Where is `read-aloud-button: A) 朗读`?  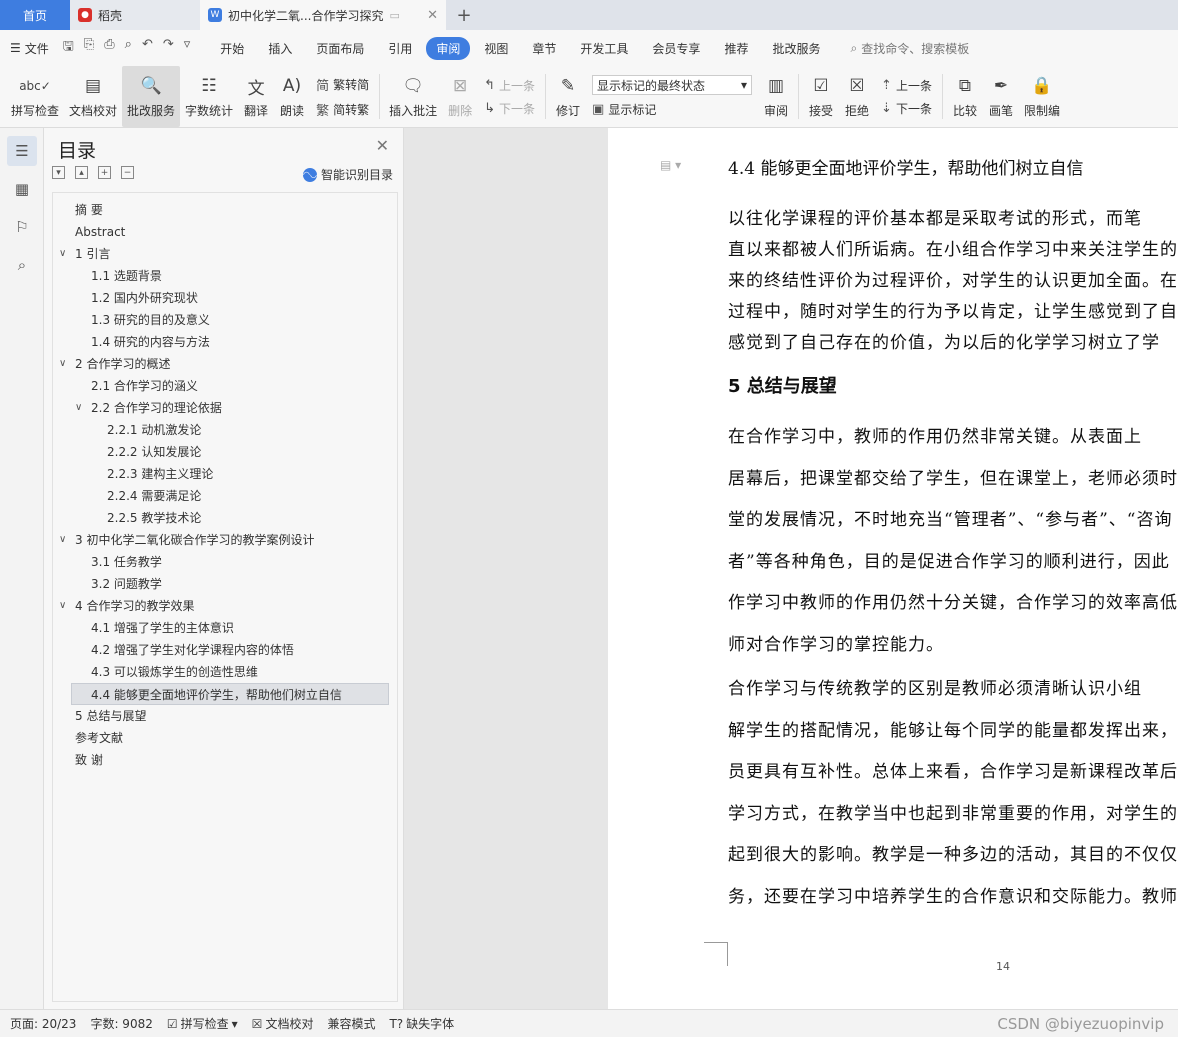 read-aloud-button: A) 朗读 is located at coordinates (292, 96).